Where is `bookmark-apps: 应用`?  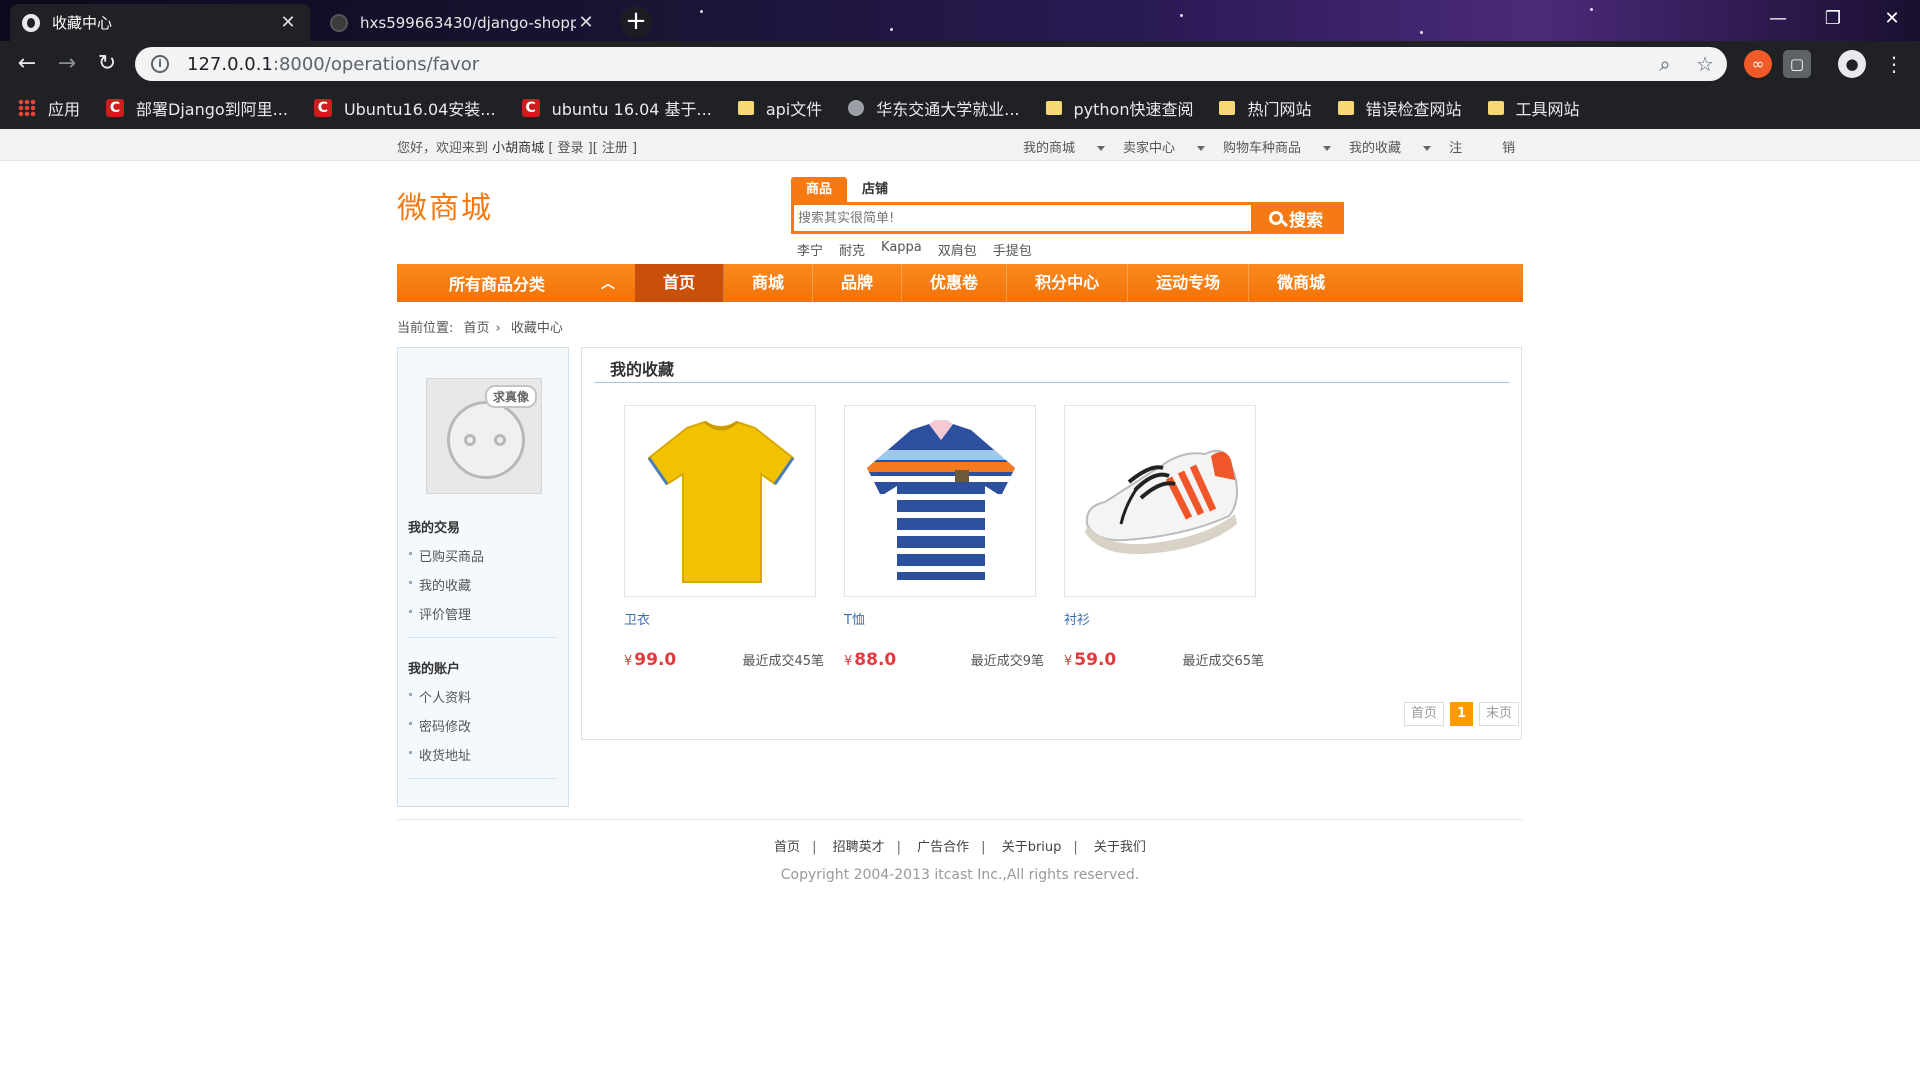
bookmark-apps: 应用 is located at coordinates (49, 108).